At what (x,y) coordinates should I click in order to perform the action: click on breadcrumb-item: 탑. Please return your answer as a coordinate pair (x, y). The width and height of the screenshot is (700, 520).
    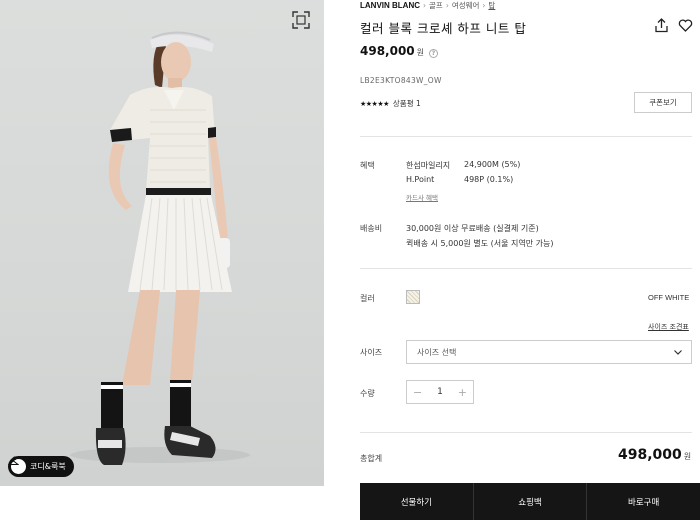
    Looking at the image, I should click on (491, 5).